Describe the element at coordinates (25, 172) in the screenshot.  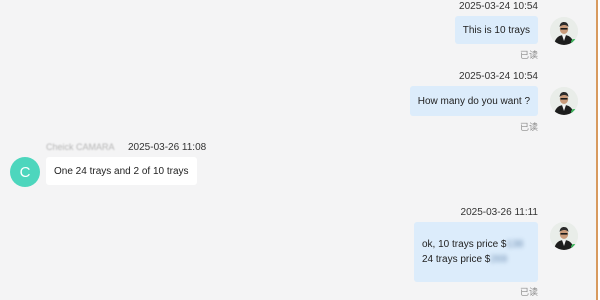
I see `customer-avatar: C` at that location.